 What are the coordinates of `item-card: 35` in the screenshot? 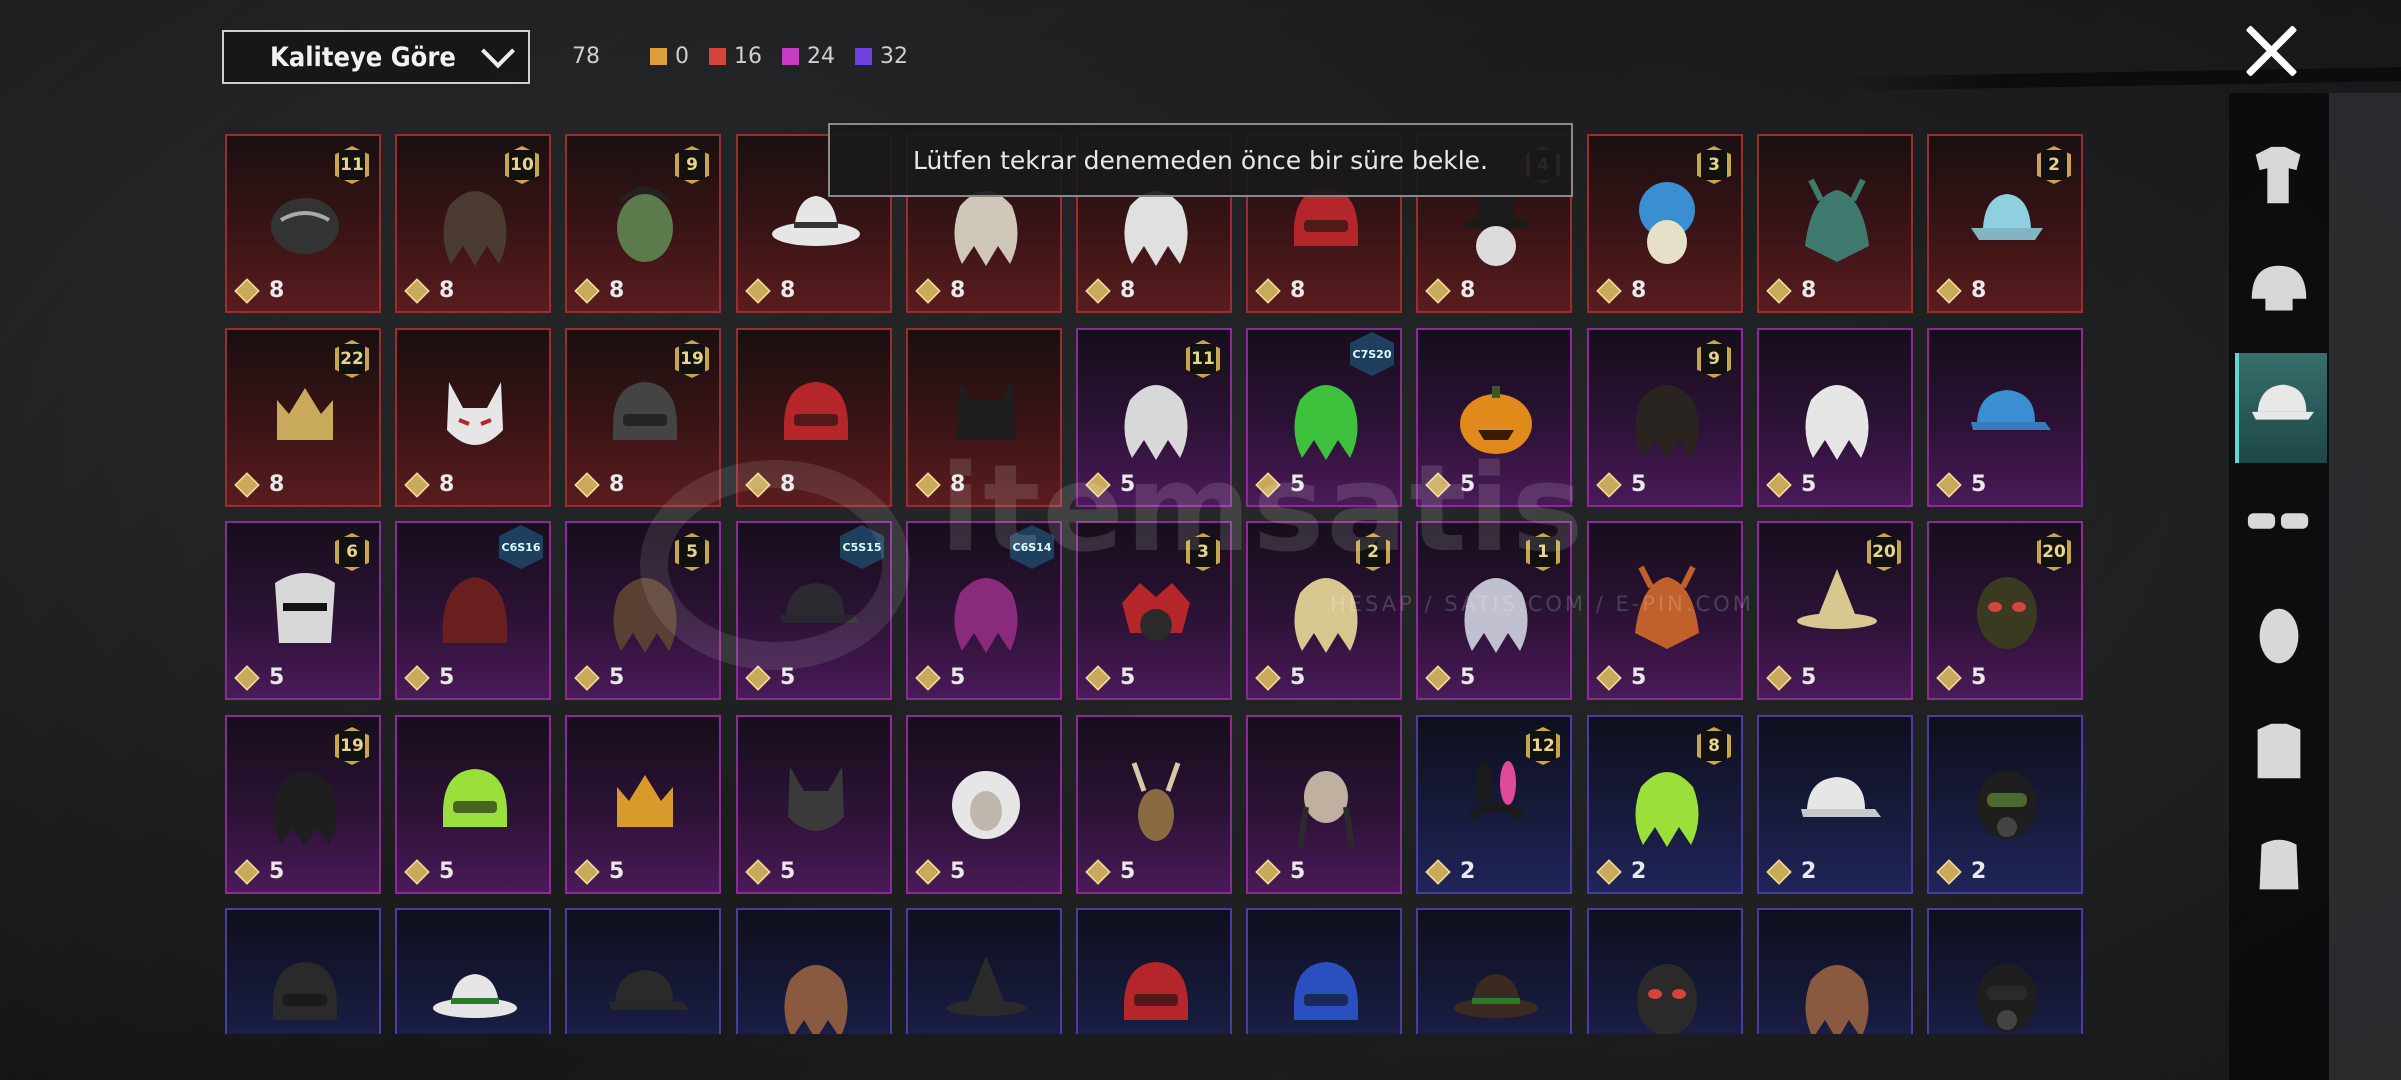 It's located at (1154, 610).